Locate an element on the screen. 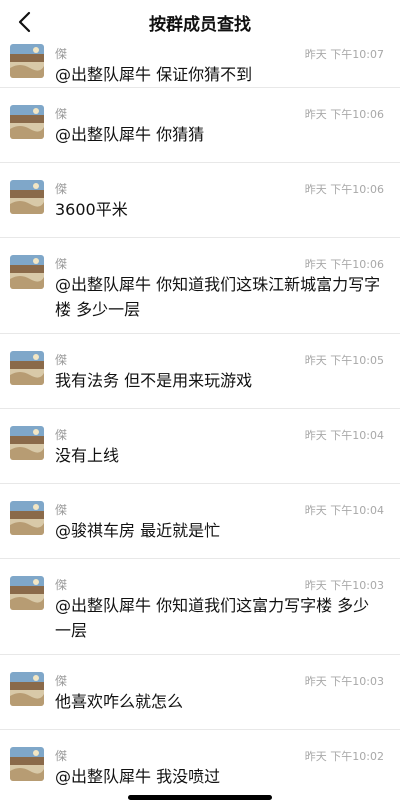 The image size is (400, 808). nav-bar: 按群成员查找 is located at coordinates (200, 22).